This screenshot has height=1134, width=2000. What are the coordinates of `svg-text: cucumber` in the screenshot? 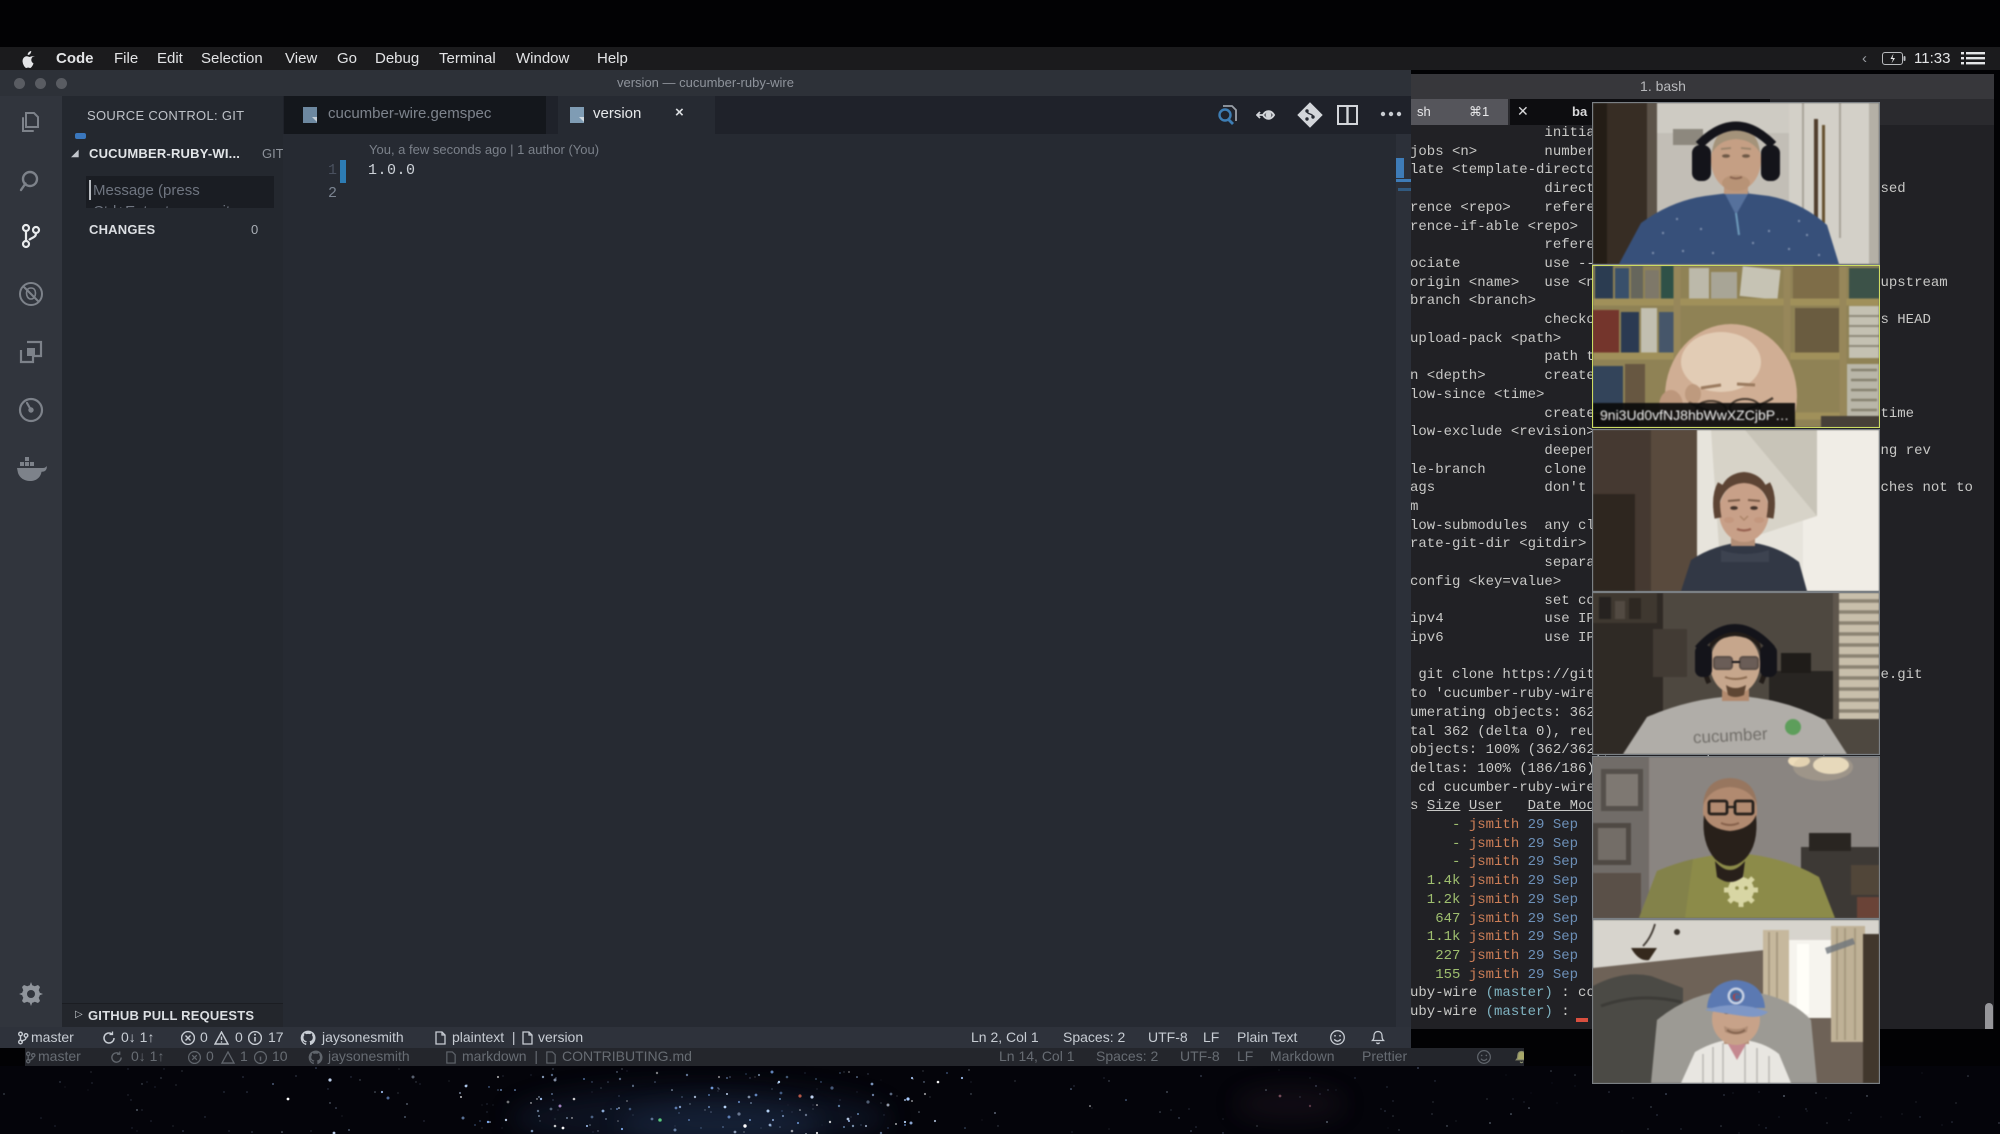 It's located at (1730, 735).